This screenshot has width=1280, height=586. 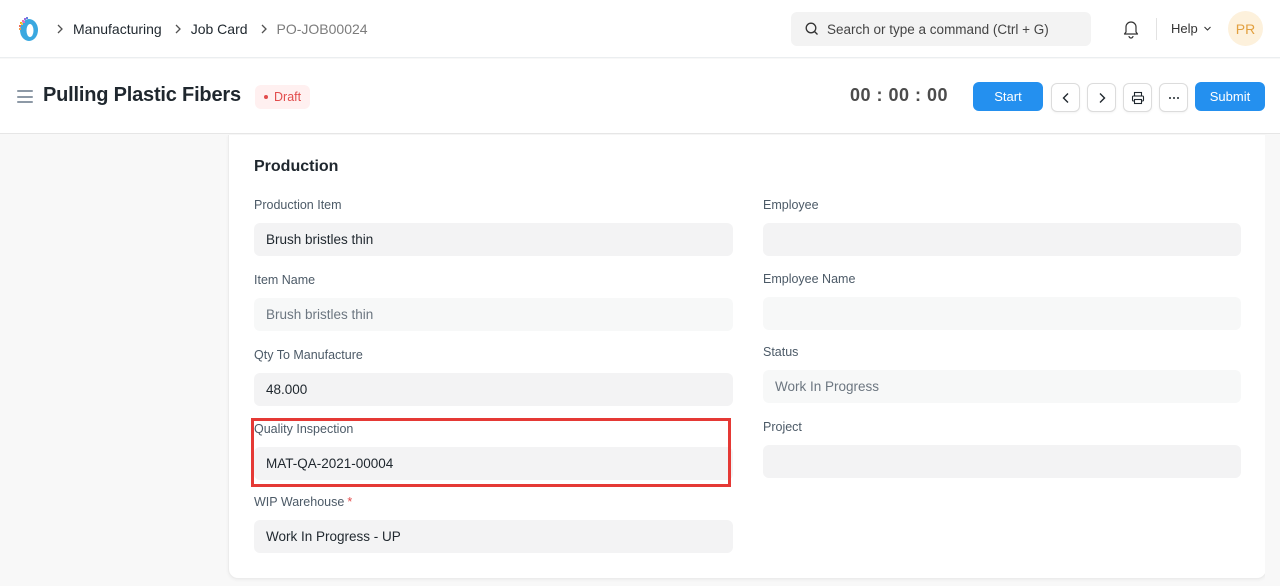 What do you see at coordinates (899, 95) in the screenshot?
I see `job-timer: 00 : 00 : 00` at bounding box center [899, 95].